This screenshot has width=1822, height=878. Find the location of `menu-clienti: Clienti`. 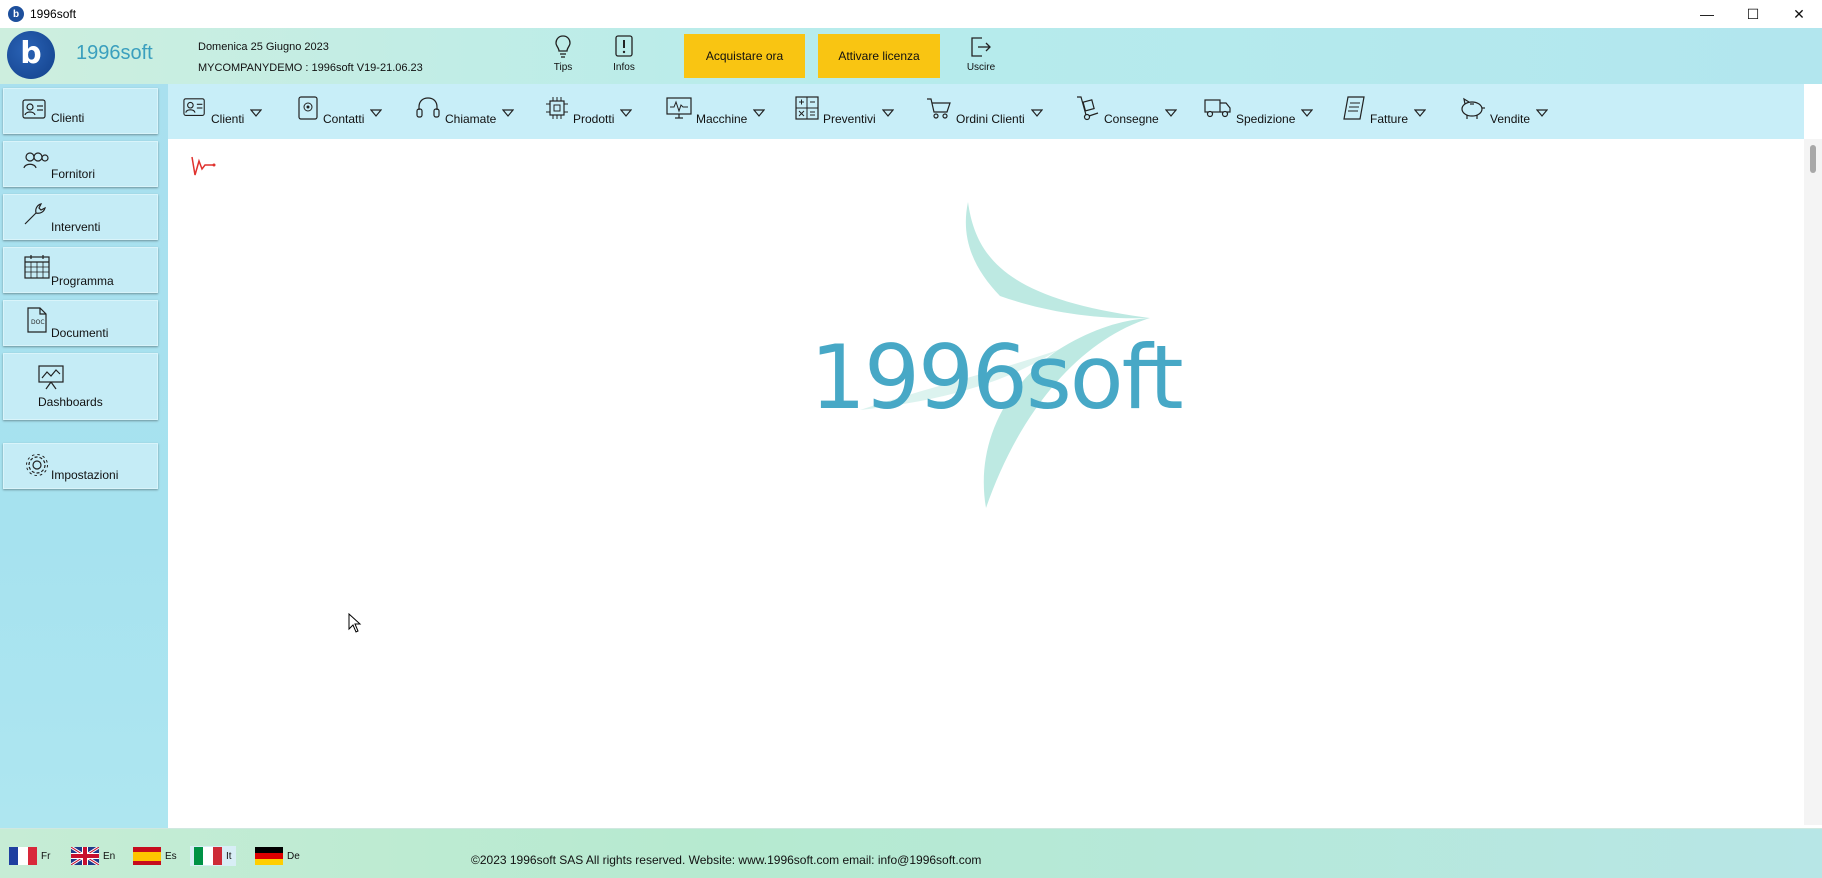

menu-clienti: Clienti is located at coordinates (223, 111).